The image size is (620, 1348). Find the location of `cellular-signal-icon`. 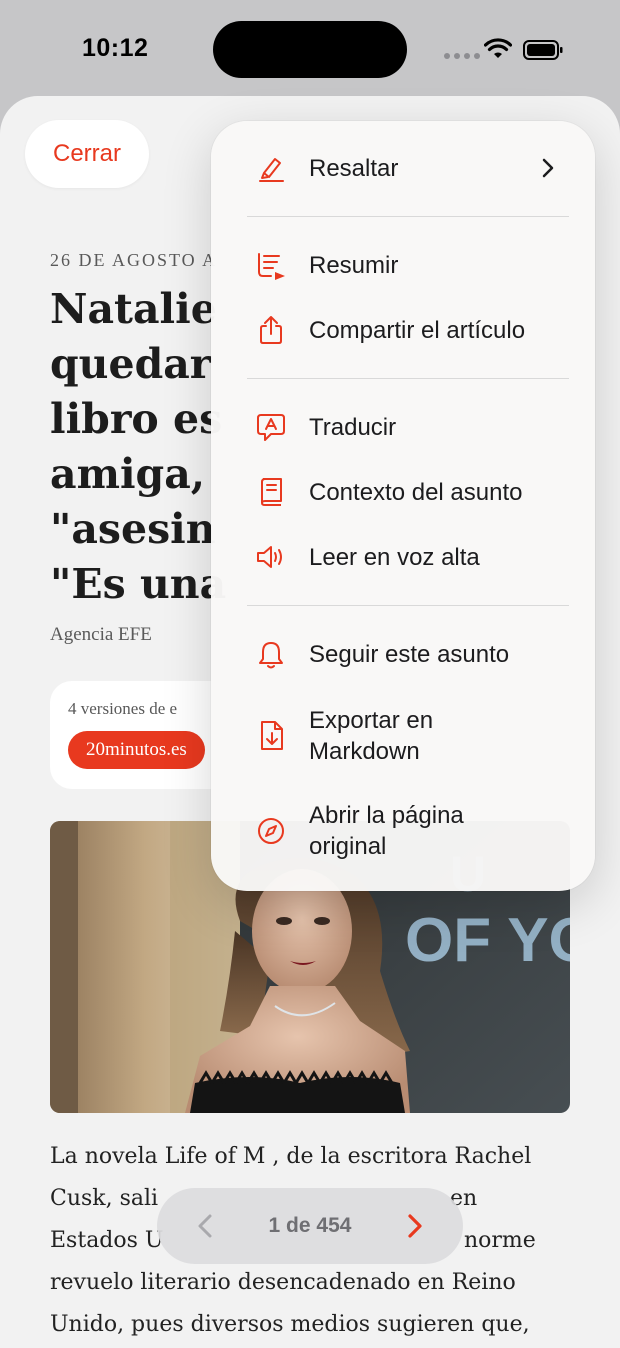

cellular-signal-icon is located at coordinates (462, 56).